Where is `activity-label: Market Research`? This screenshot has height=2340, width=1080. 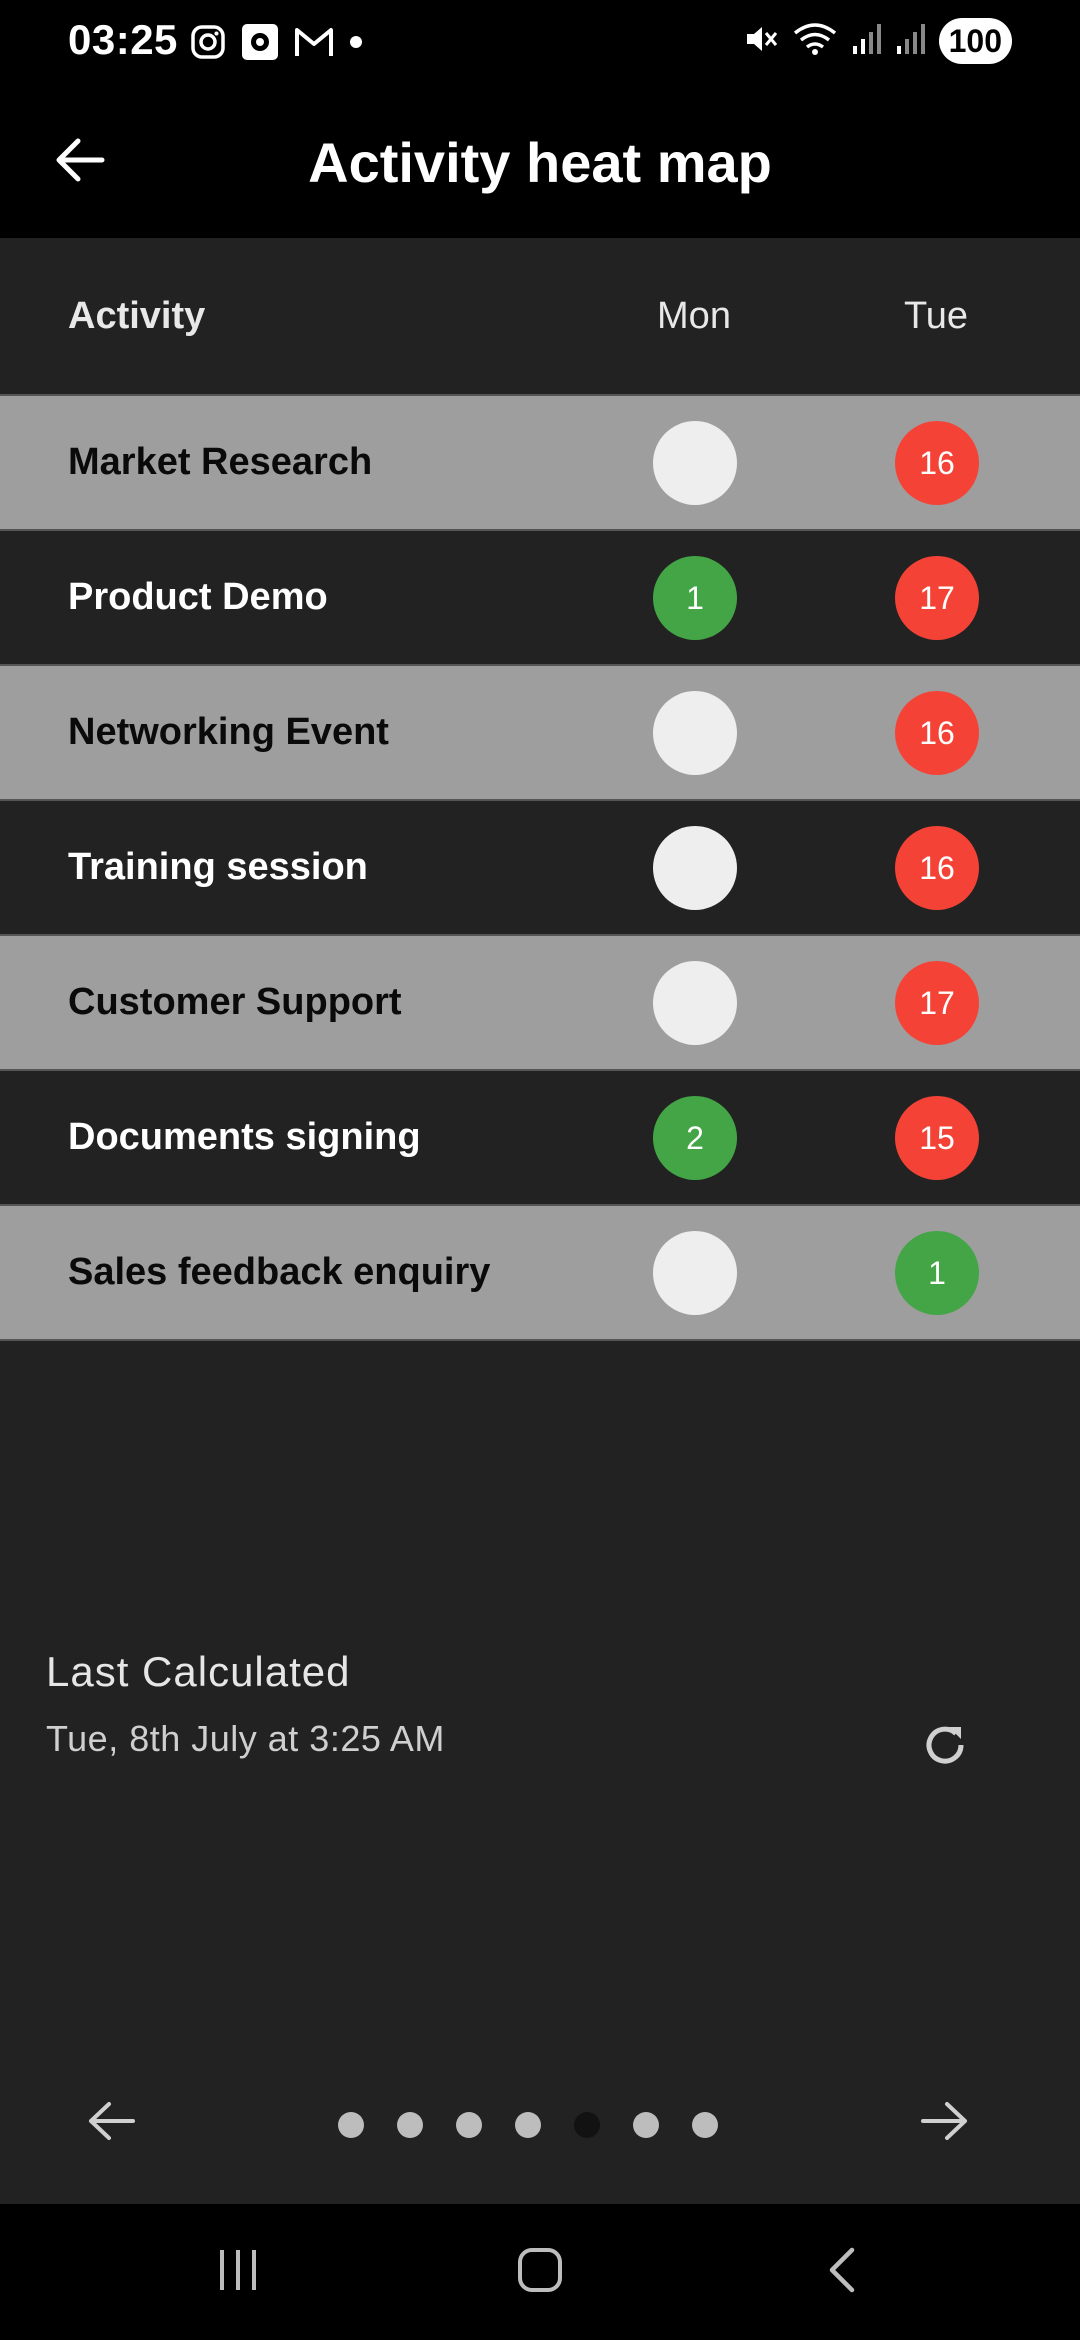 activity-label: Market Research is located at coordinates (220, 462).